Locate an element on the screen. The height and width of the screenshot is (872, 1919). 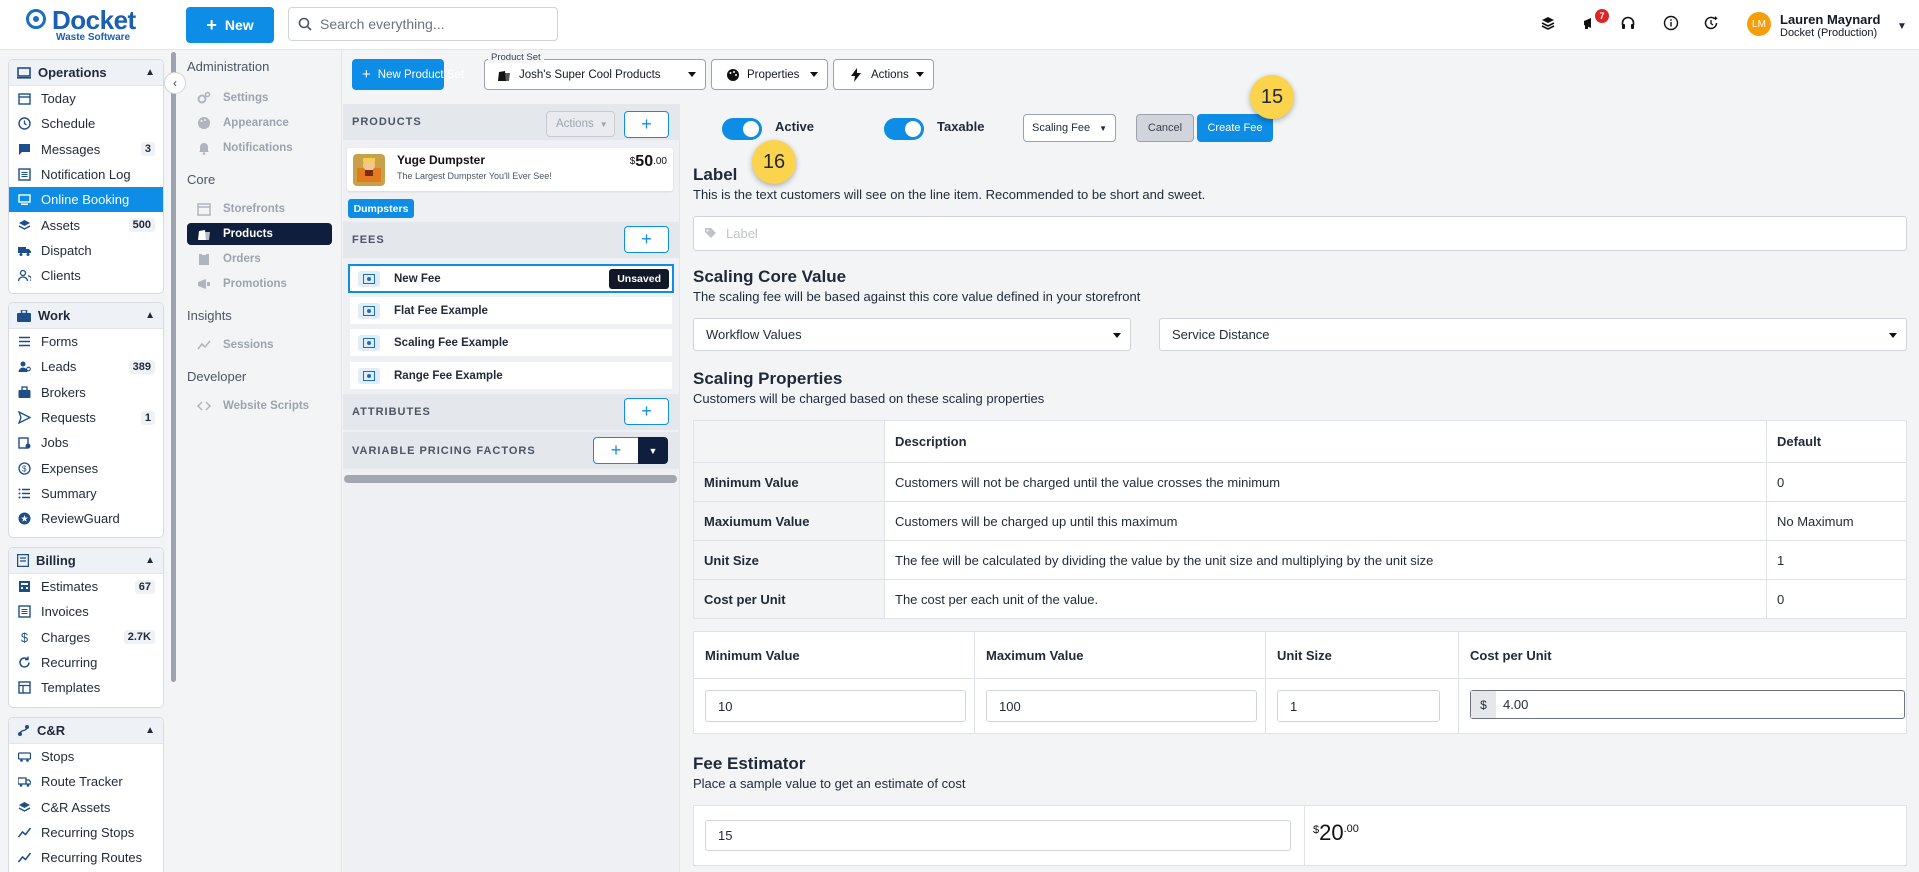
add-attribute-button: + is located at coordinates (646, 411).